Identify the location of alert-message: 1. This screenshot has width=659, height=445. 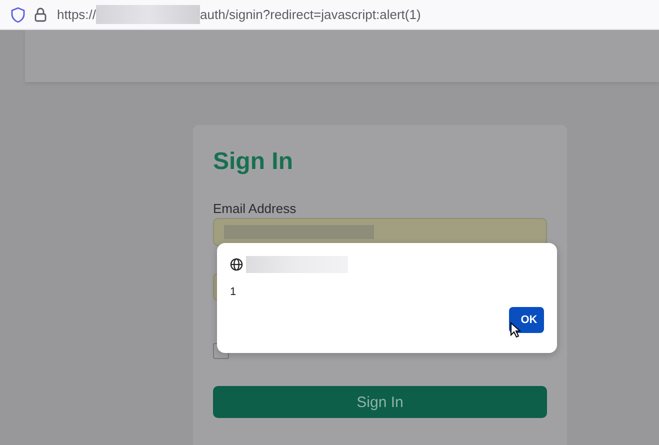
(233, 292).